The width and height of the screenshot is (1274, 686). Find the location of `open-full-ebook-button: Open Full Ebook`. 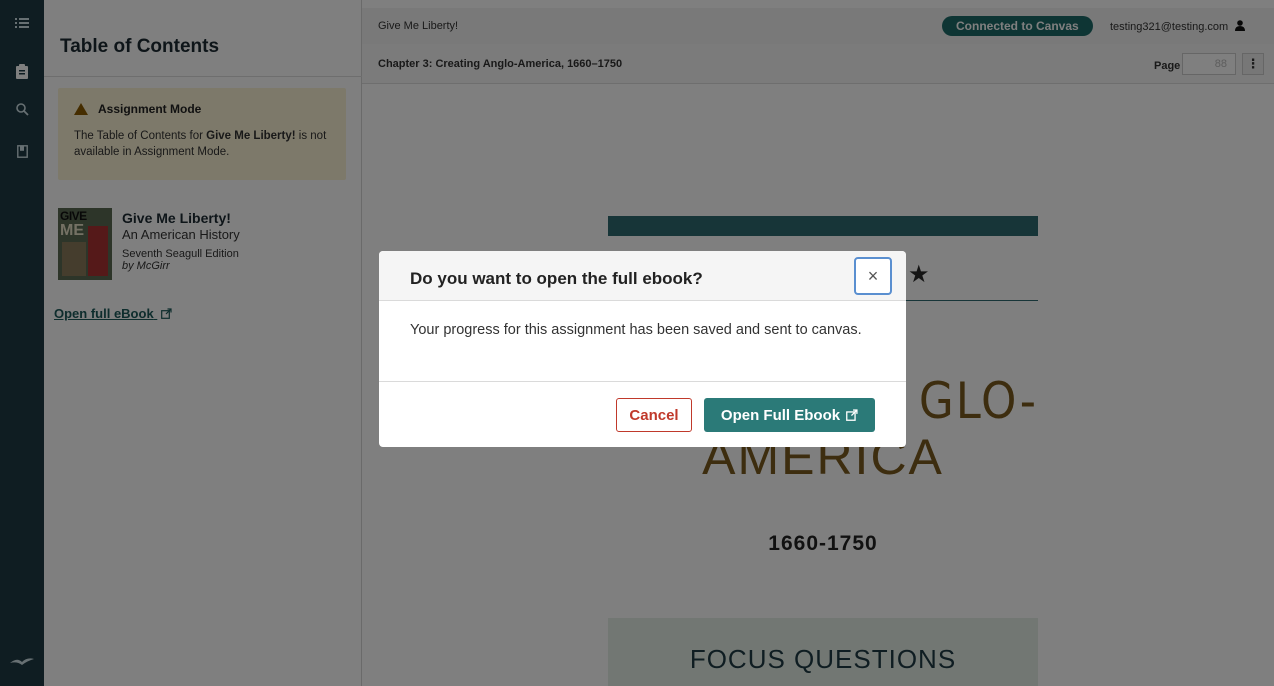

open-full-ebook-button: Open Full Ebook is located at coordinates (789, 415).